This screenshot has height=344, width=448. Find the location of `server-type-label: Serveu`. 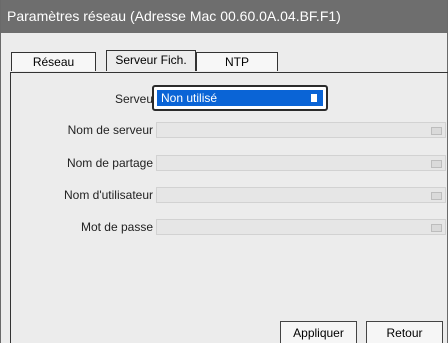

server-type-label: Serveu is located at coordinates (133, 99).